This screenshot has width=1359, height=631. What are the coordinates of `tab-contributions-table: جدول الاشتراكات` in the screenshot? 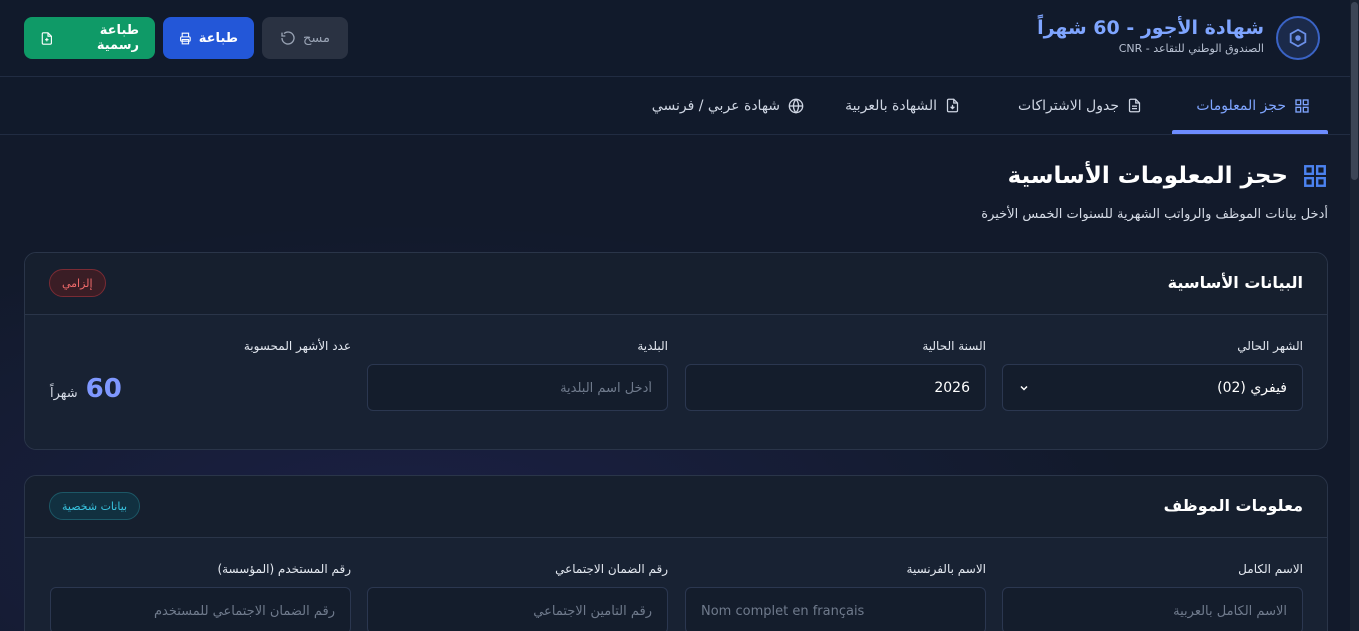 It's located at (1080, 105).